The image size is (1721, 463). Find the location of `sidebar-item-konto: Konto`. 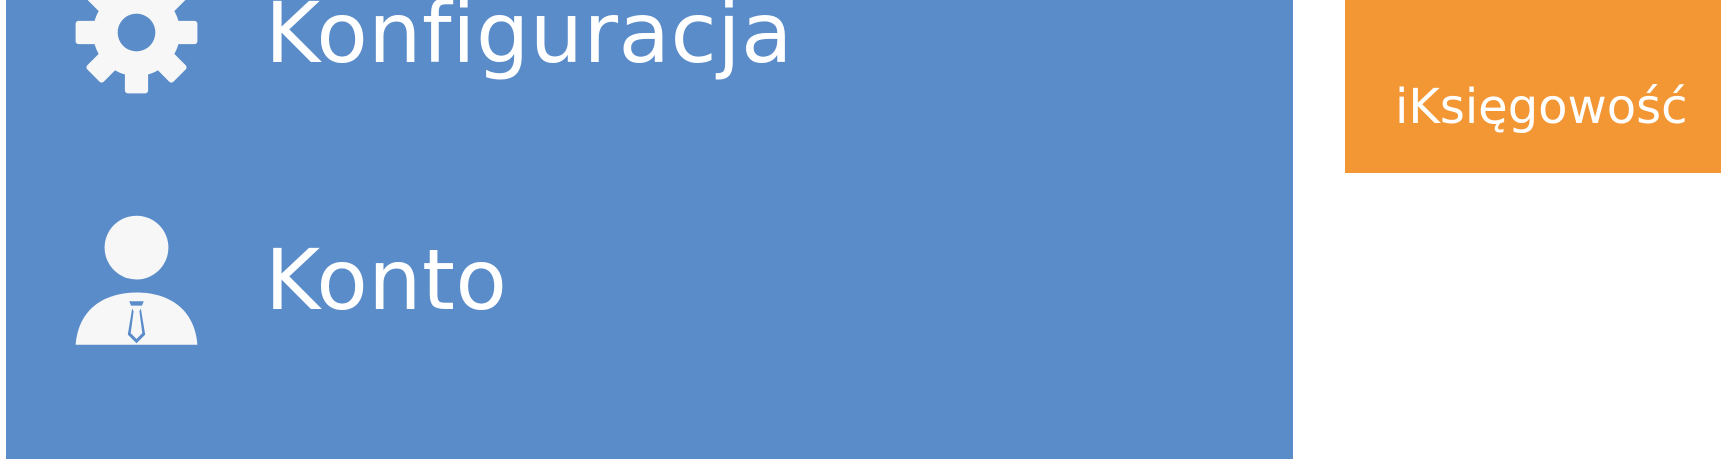

sidebar-item-konto: Konto is located at coordinates (285, 279).